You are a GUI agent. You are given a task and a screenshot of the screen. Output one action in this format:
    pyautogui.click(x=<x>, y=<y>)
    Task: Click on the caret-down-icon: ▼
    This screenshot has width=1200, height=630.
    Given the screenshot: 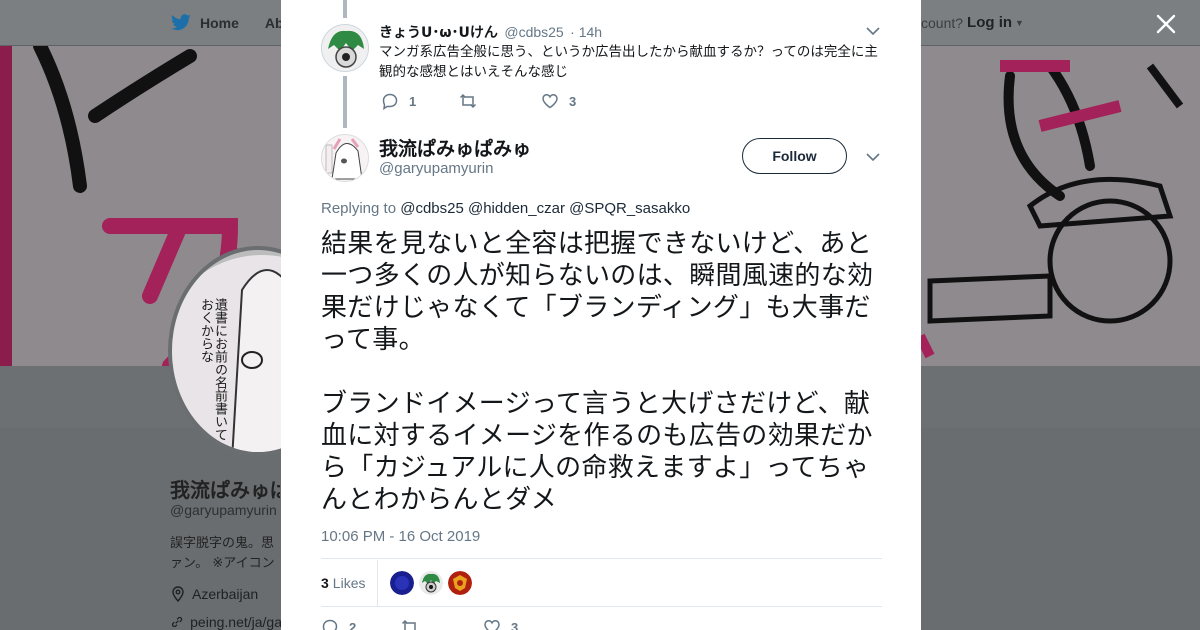 What is the action you would take?
    pyautogui.click(x=1019, y=23)
    